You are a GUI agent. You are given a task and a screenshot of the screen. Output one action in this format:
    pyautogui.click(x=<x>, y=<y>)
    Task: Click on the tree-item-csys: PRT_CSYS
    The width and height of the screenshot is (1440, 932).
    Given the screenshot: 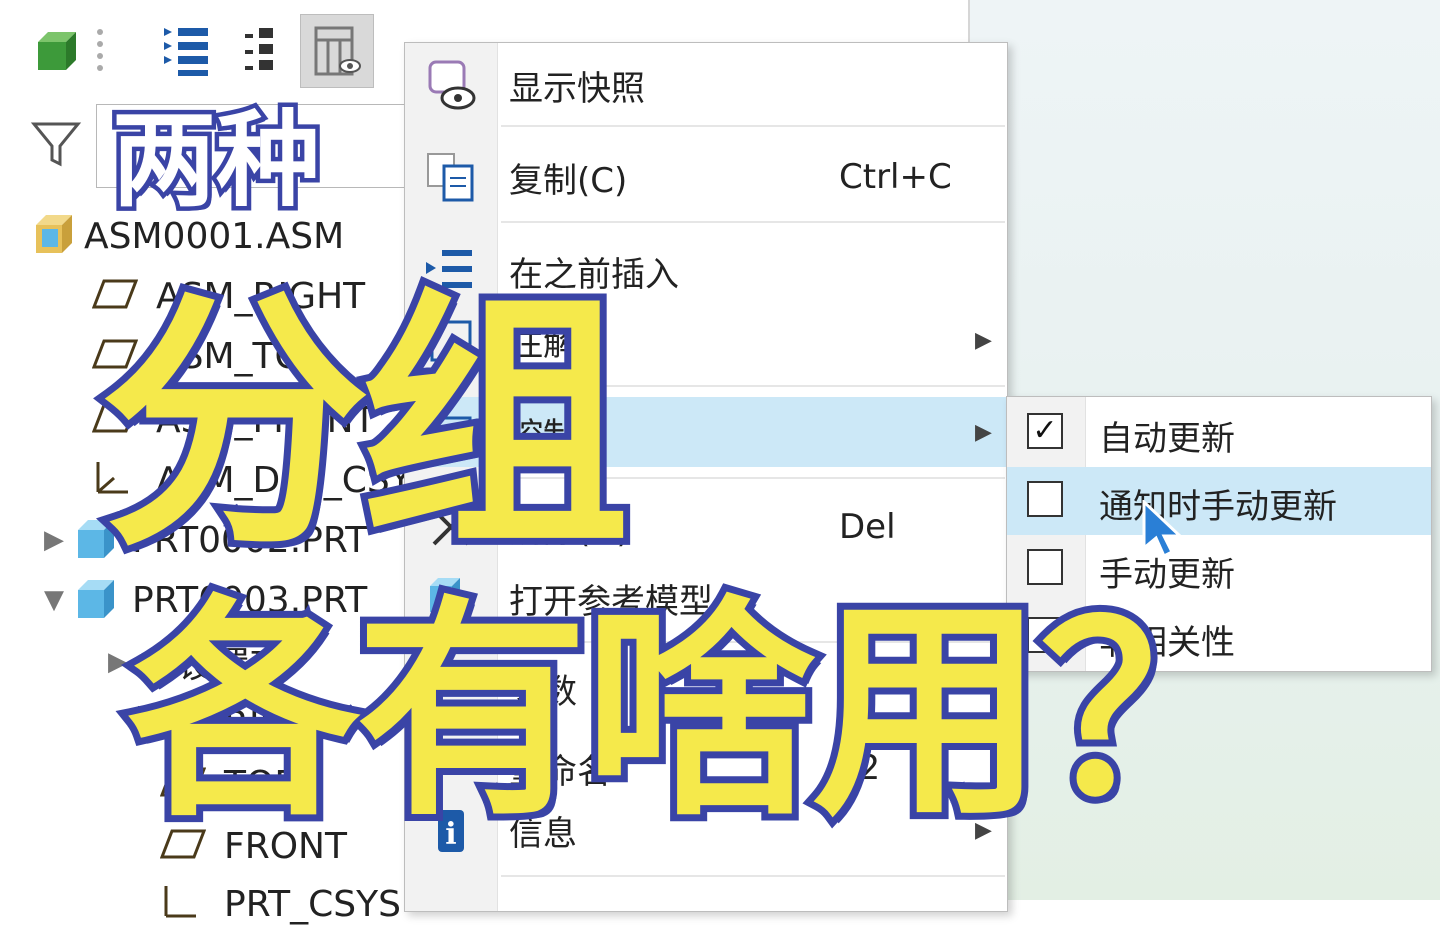 What is the action you would take?
    pyautogui.click(x=280, y=904)
    